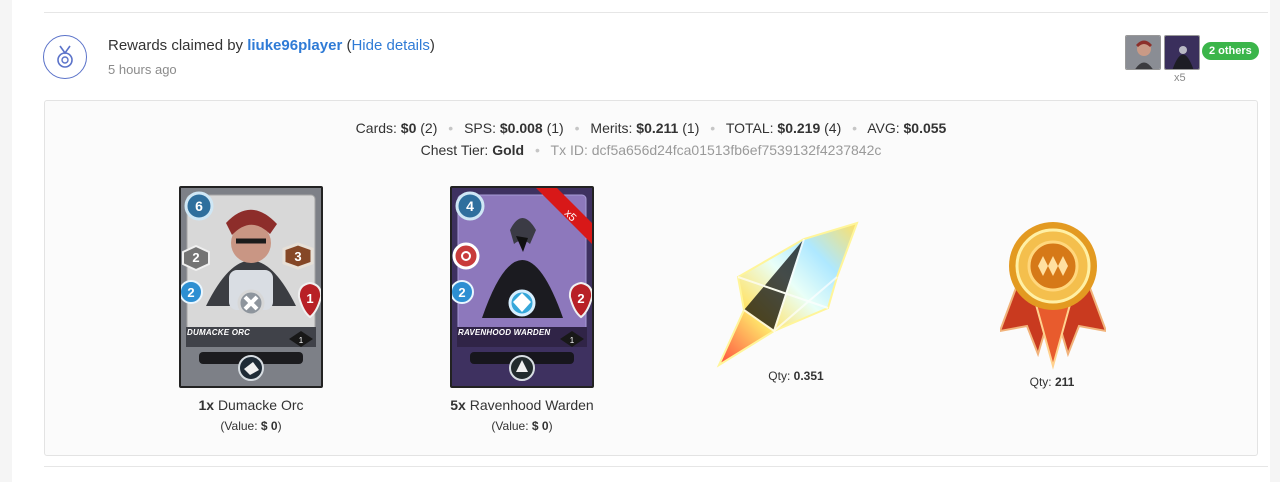  I want to click on reward-count: 1x, so click(206, 405).